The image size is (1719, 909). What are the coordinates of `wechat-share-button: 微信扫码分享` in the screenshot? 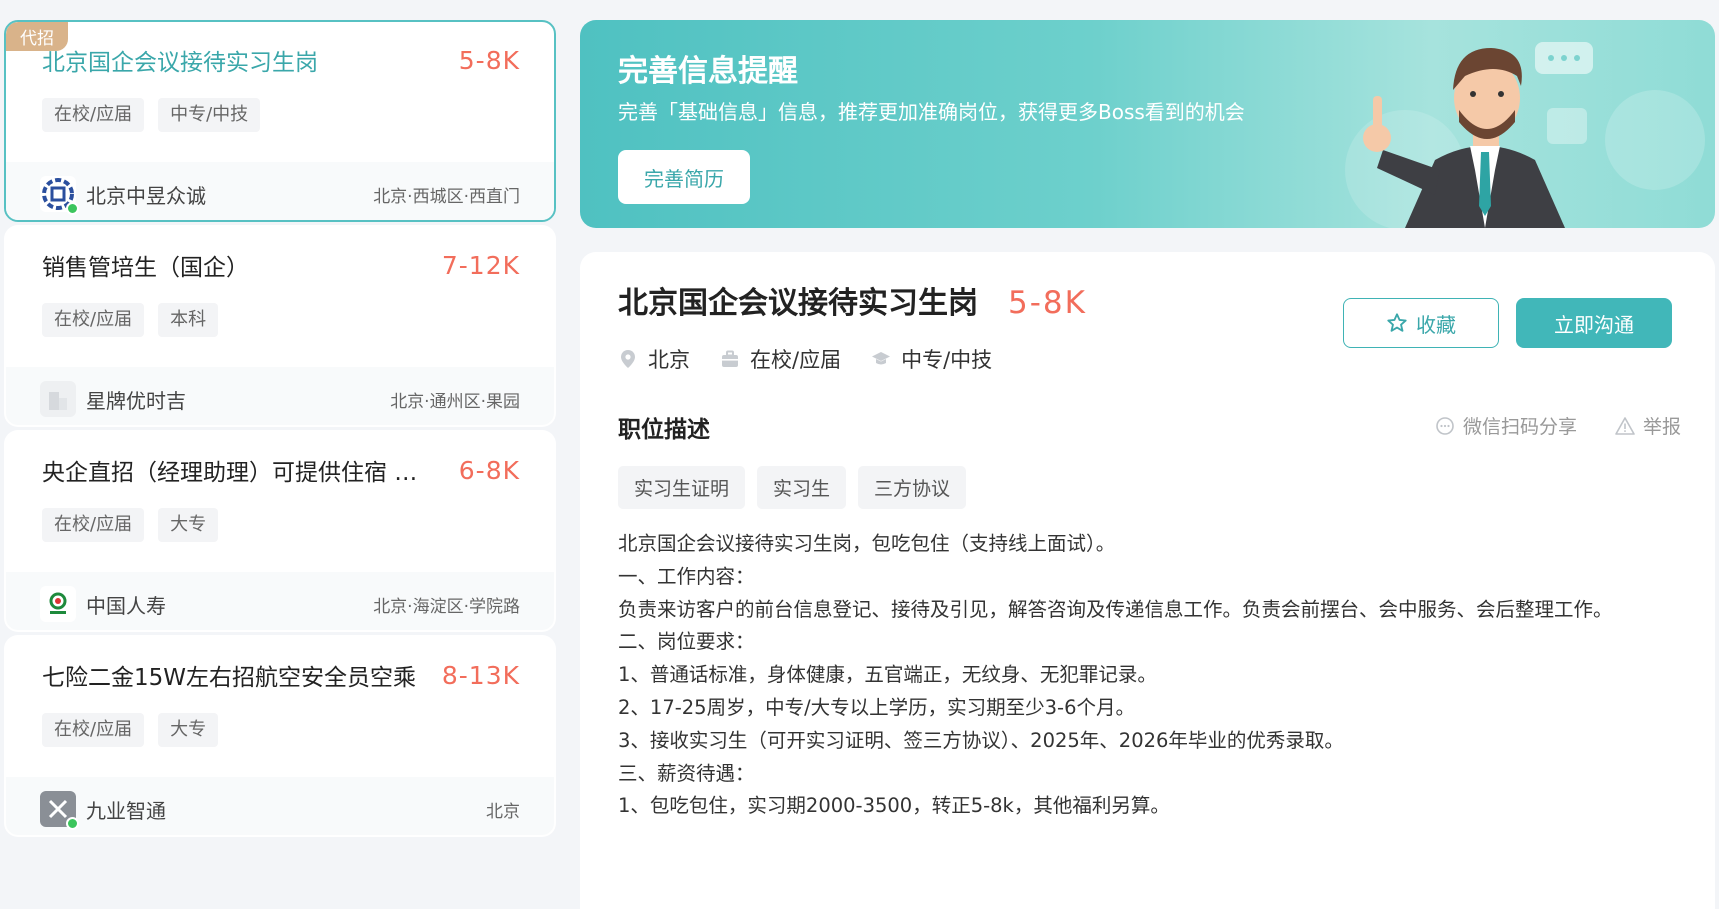 It's located at (1506, 425).